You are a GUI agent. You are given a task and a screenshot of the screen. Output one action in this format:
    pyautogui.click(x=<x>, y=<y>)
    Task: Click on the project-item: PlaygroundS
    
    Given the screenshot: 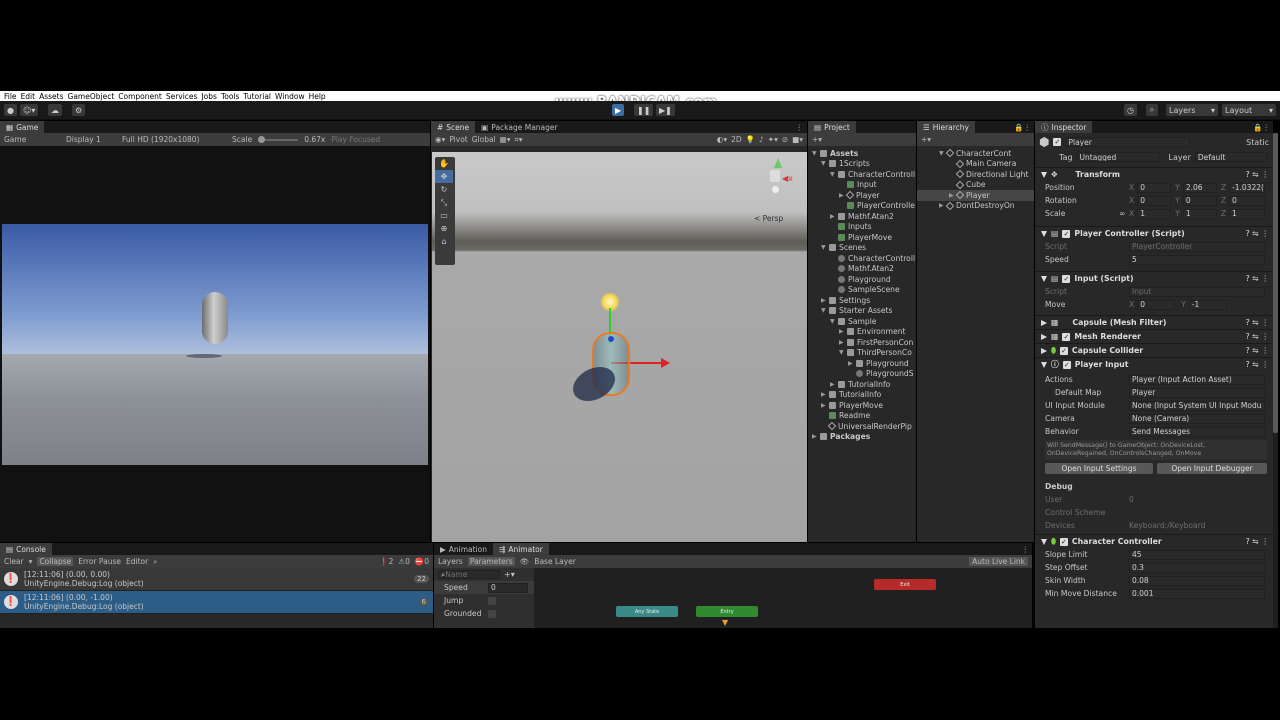 What is the action you would take?
    pyautogui.click(x=862, y=374)
    